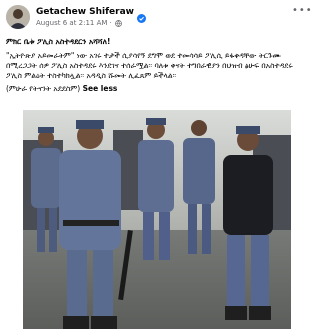 This screenshot has height=329, width=320. I want to click on more-options-icon: •••, so click(302, 12).